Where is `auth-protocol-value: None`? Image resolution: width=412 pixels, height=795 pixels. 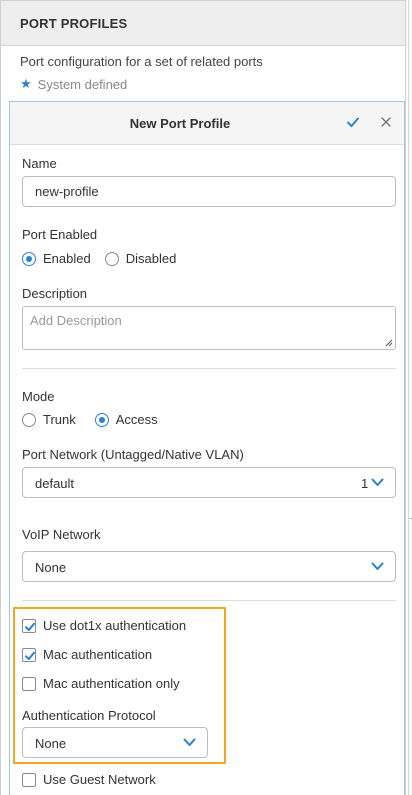
auth-protocol-value: None is located at coordinates (51, 743).